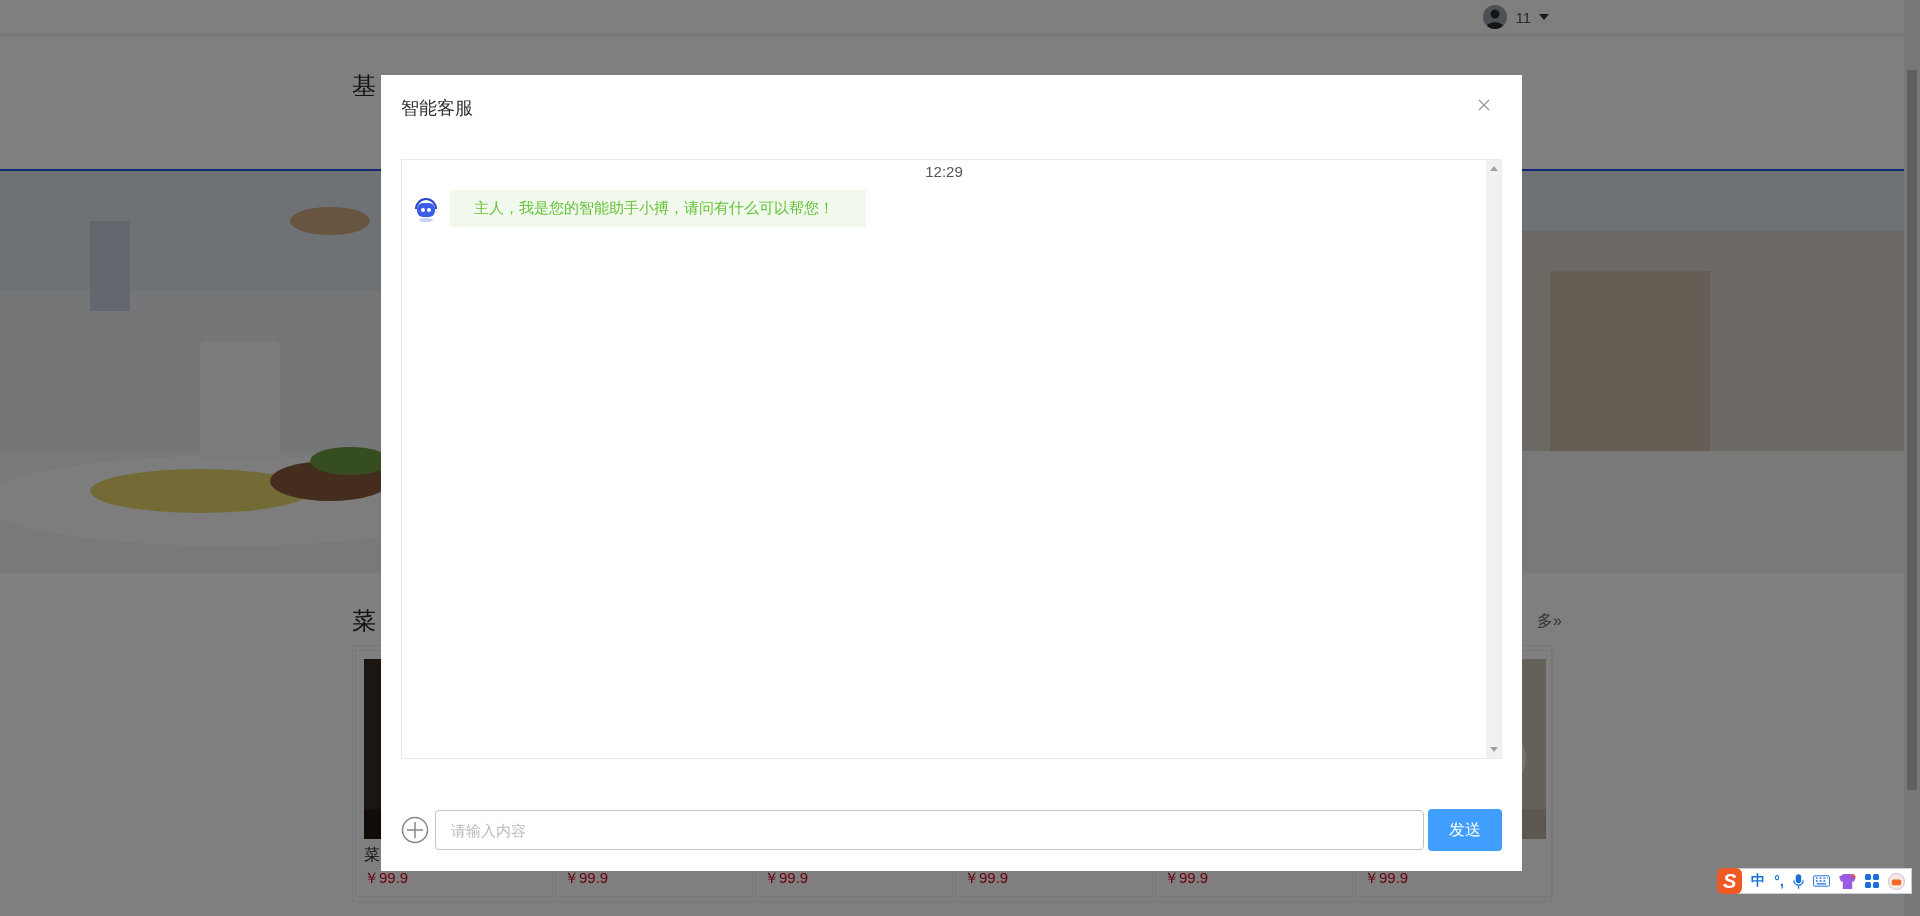 Image resolution: width=1920 pixels, height=916 pixels. I want to click on send-button: 发送, so click(1465, 830).